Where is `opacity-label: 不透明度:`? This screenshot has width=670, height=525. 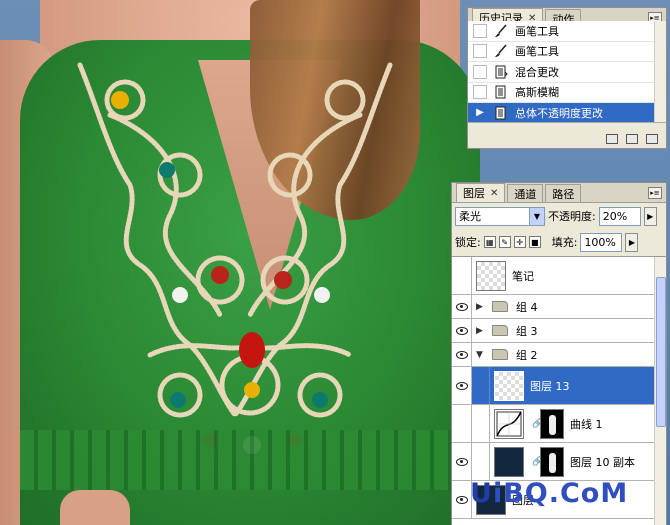 opacity-label: 不透明度: is located at coordinates (572, 216).